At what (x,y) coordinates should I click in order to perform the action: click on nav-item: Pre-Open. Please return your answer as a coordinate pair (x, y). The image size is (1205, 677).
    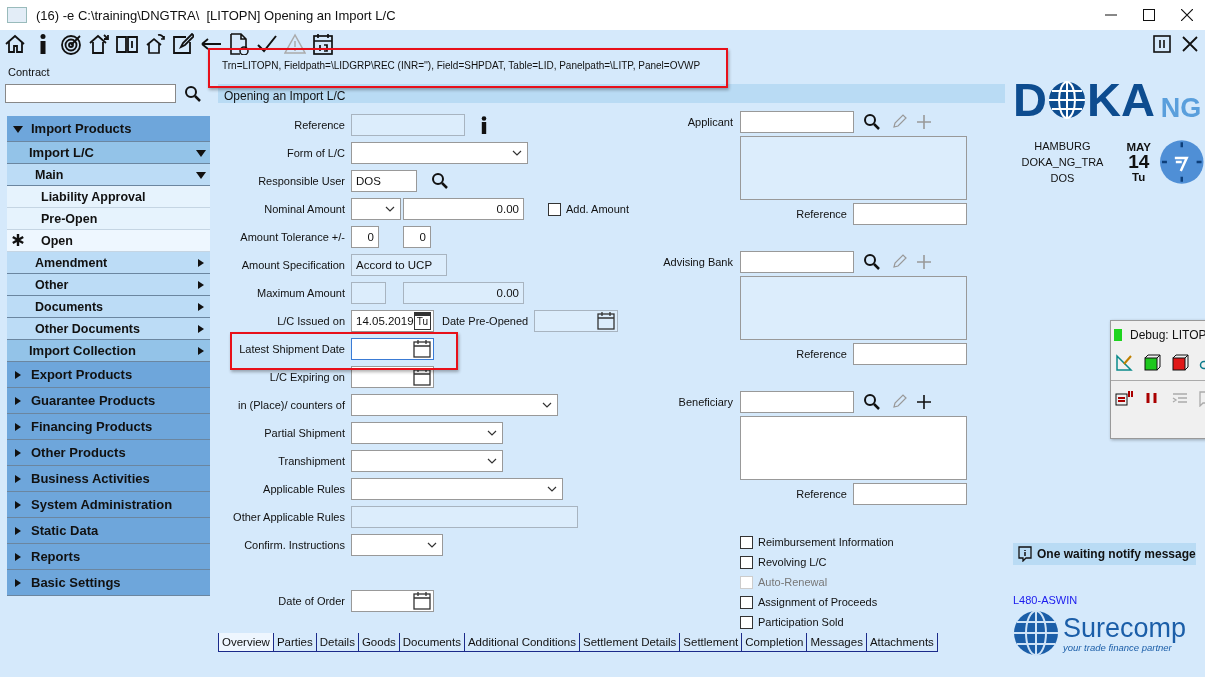
    Looking at the image, I should click on (108, 219).